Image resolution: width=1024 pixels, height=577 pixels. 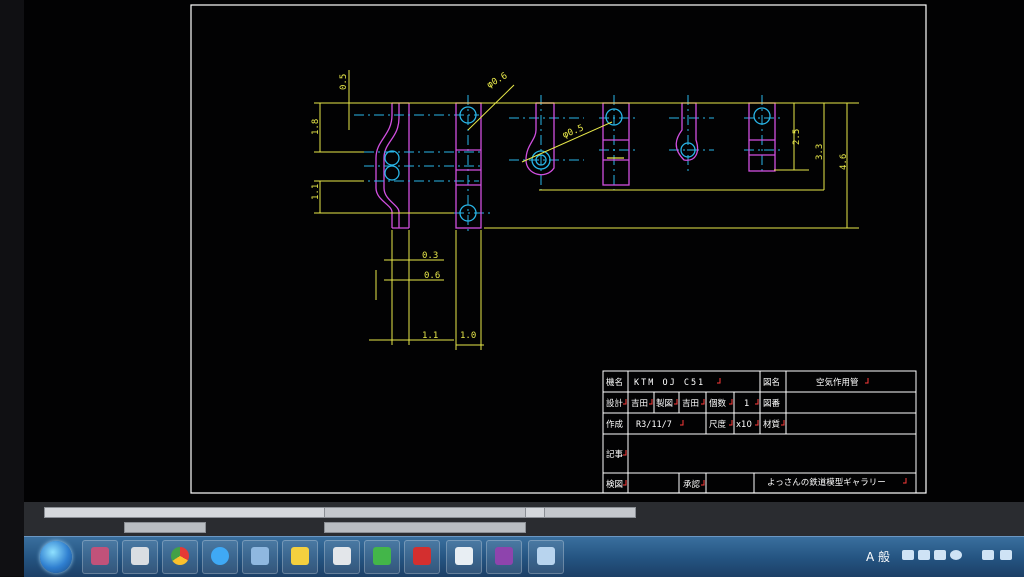 I want to click on tb-design-label: 設計, so click(x=615, y=403).